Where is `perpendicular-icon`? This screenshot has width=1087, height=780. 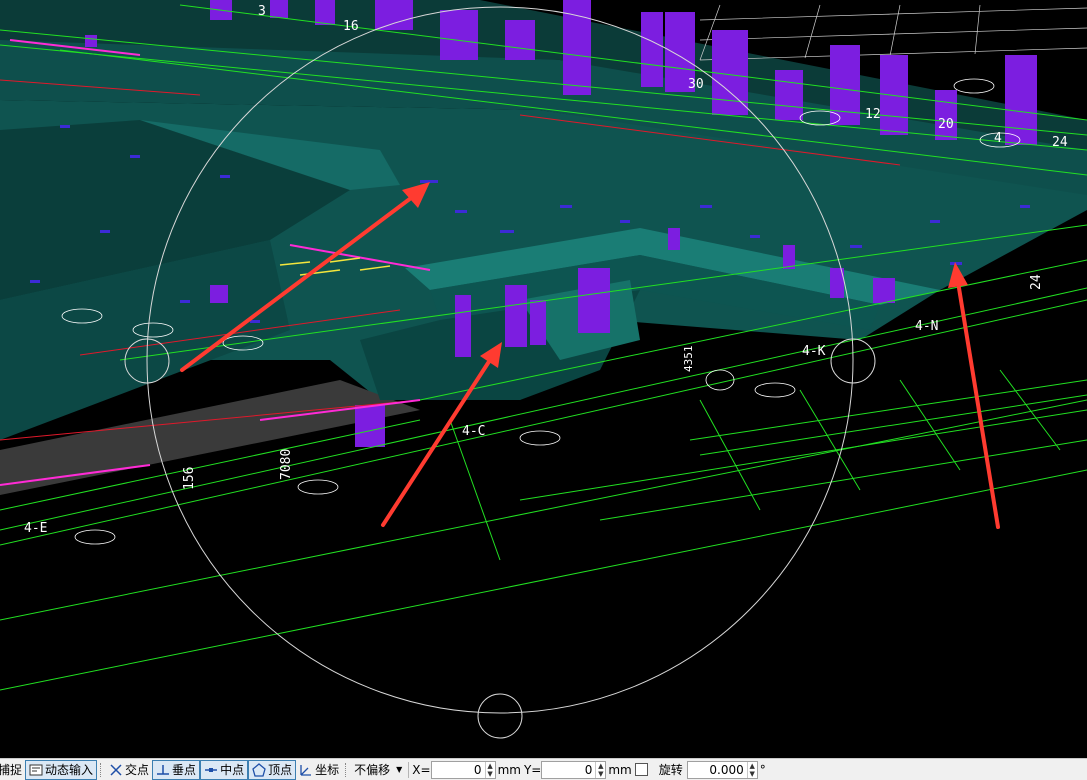 perpendicular-icon is located at coordinates (163, 769).